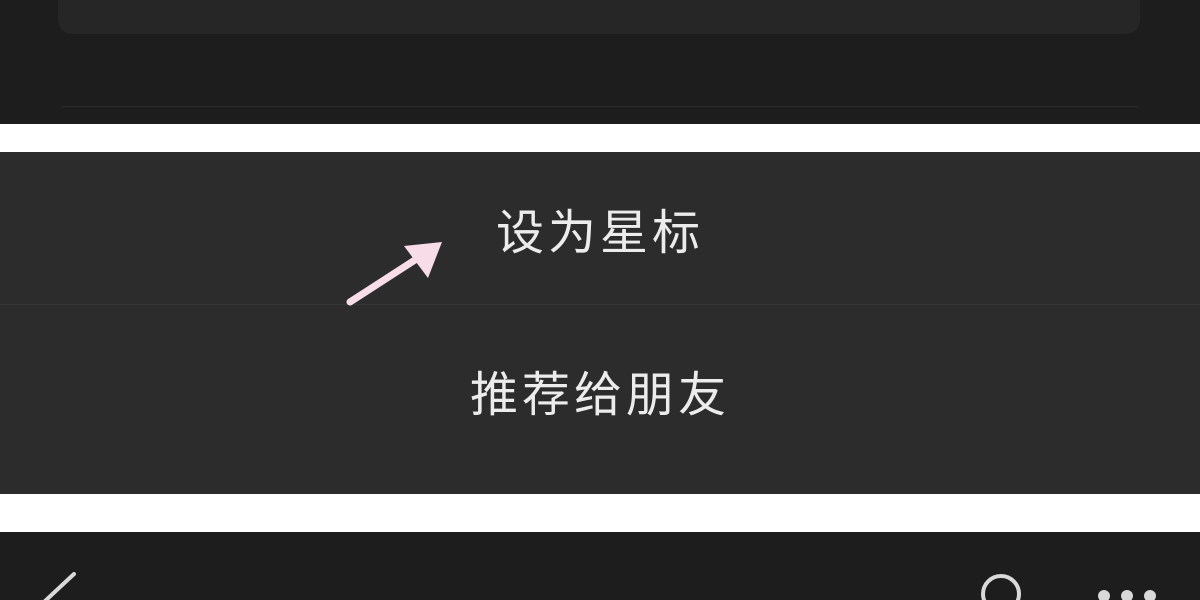 The image size is (1200, 600). I want to click on back-icon, so click(59, 586).